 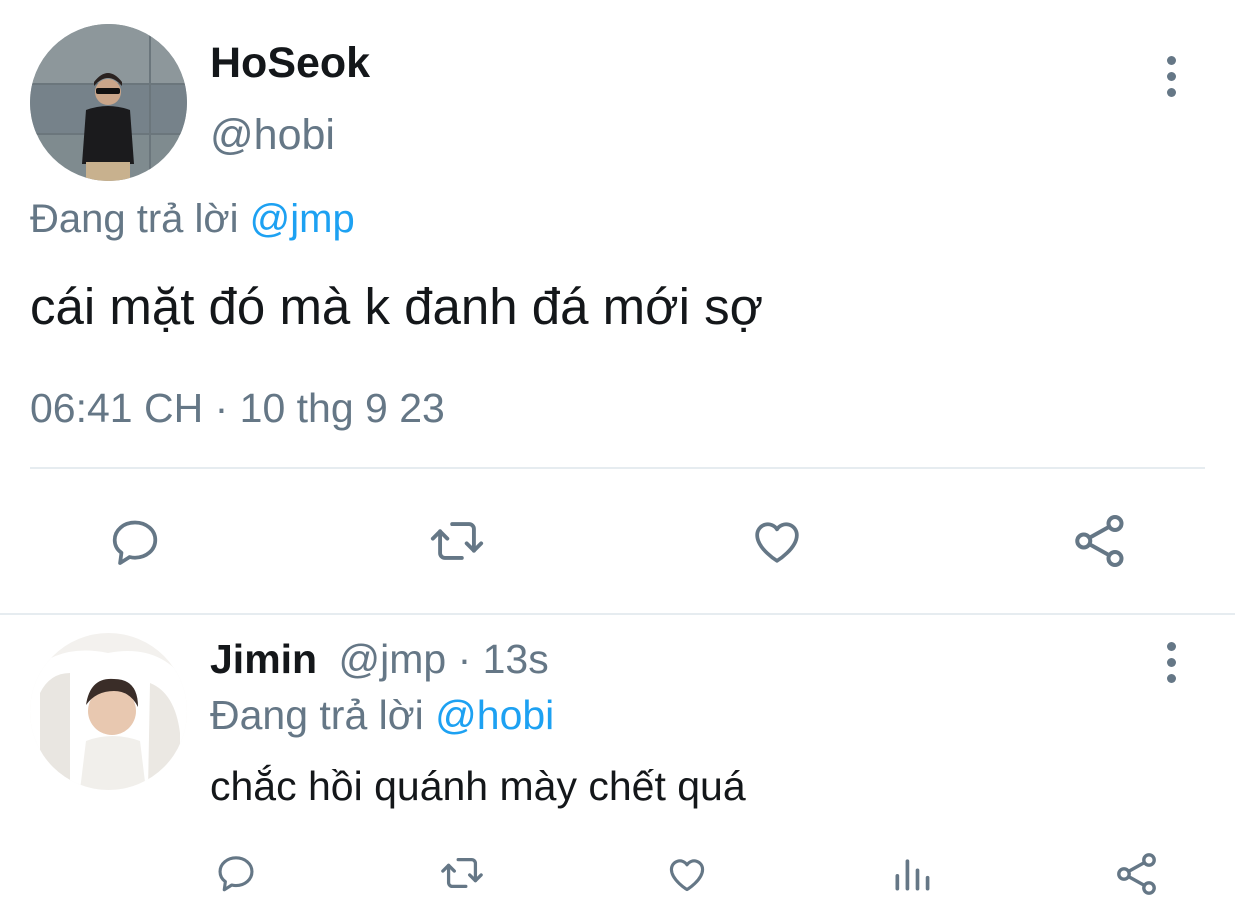 I want to click on reply-mention-link: @jmp, so click(x=302, y=219).